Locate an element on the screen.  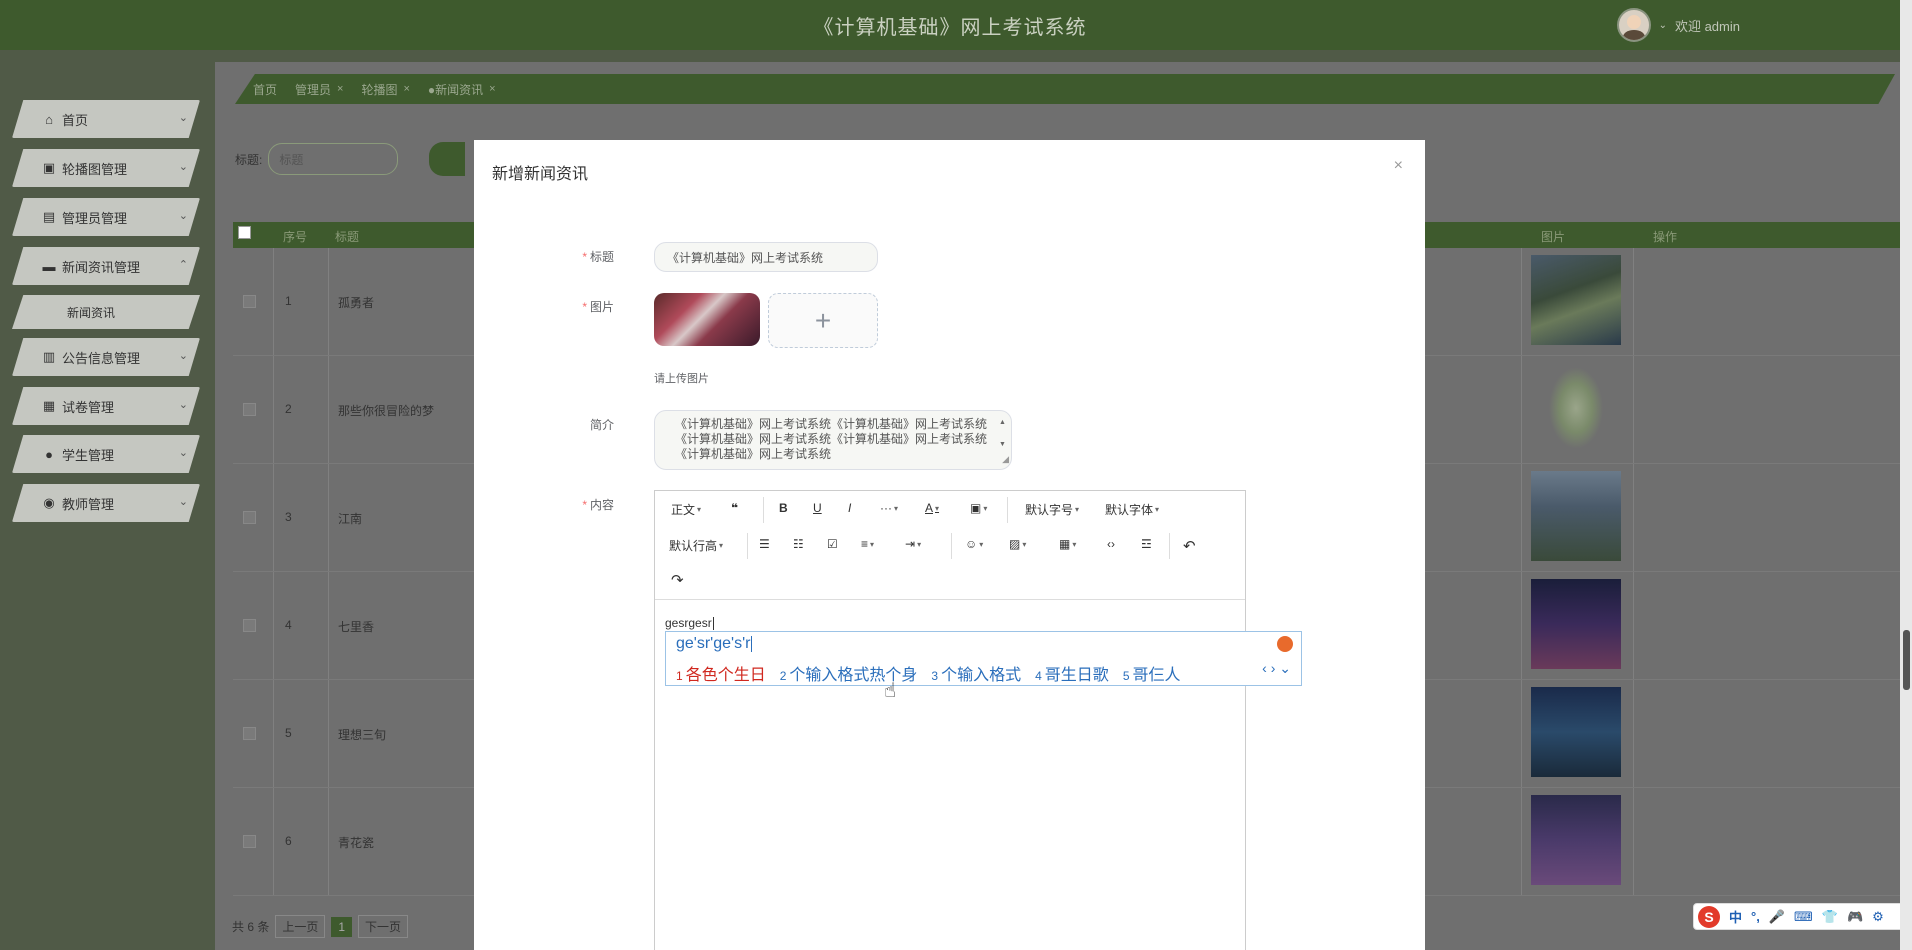
indent-icon: ⇥ ▾ is located at coordinates (913, 544).